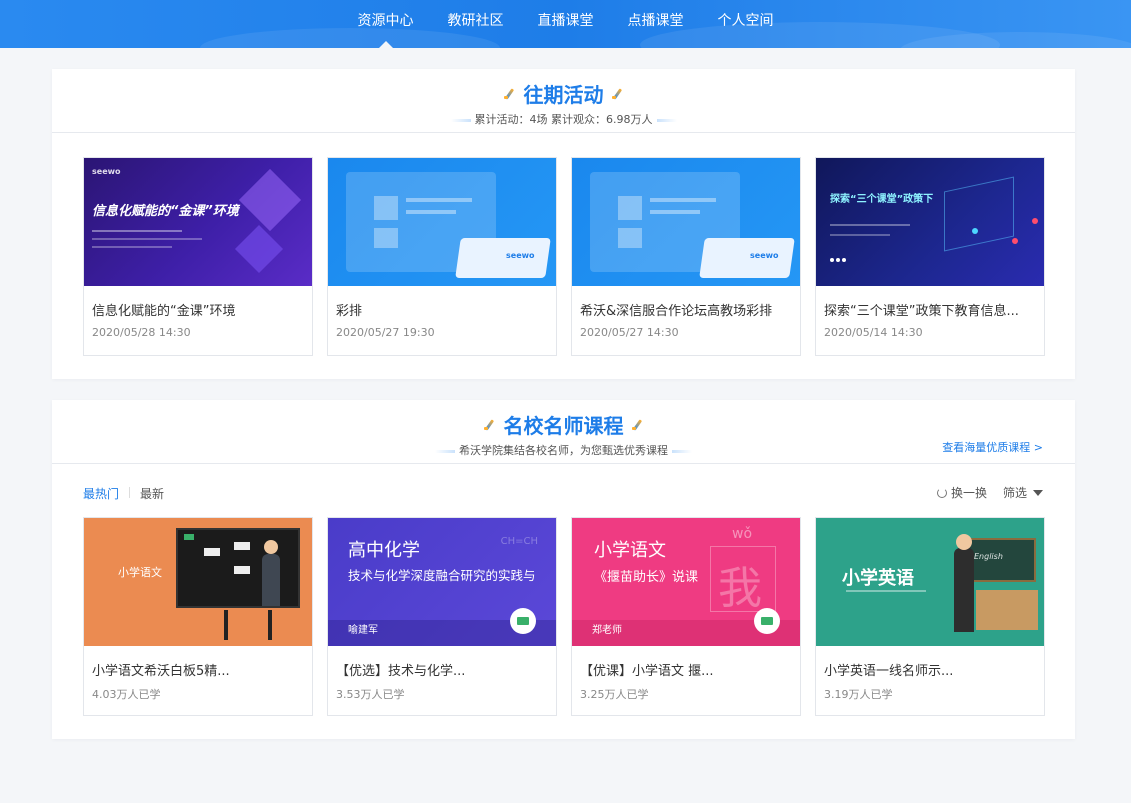 The image size is (1131, 803). I want to click on past-activities-header: 往期活动 累计活动：4场 累计观众：6.98万人, so click(563, 101).